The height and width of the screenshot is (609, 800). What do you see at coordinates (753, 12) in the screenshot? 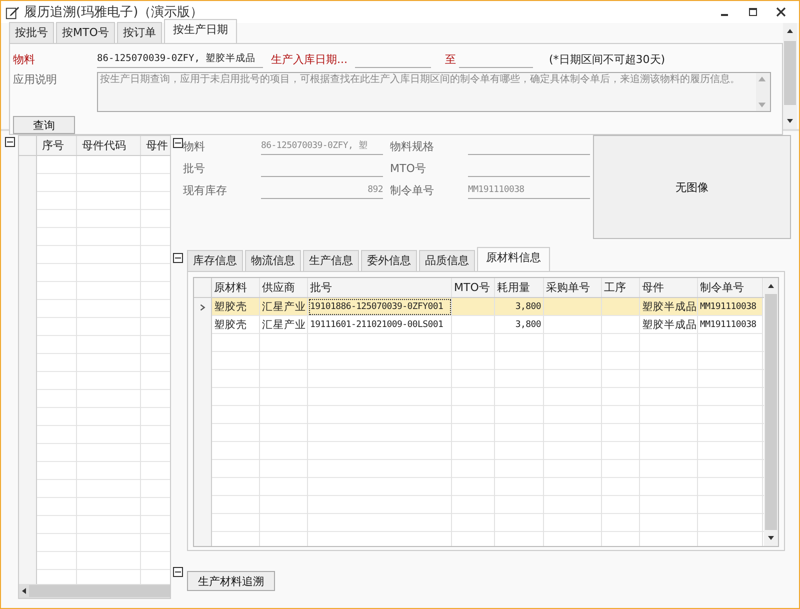
I see `maximize-icon` at bounding box center [753, 12].